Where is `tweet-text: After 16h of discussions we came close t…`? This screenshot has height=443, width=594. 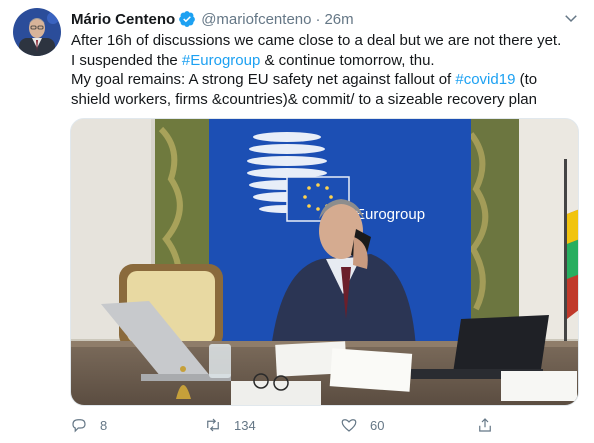 tweet-text: After 16h of discussions we came close t… is located at coordinates (323, 70).